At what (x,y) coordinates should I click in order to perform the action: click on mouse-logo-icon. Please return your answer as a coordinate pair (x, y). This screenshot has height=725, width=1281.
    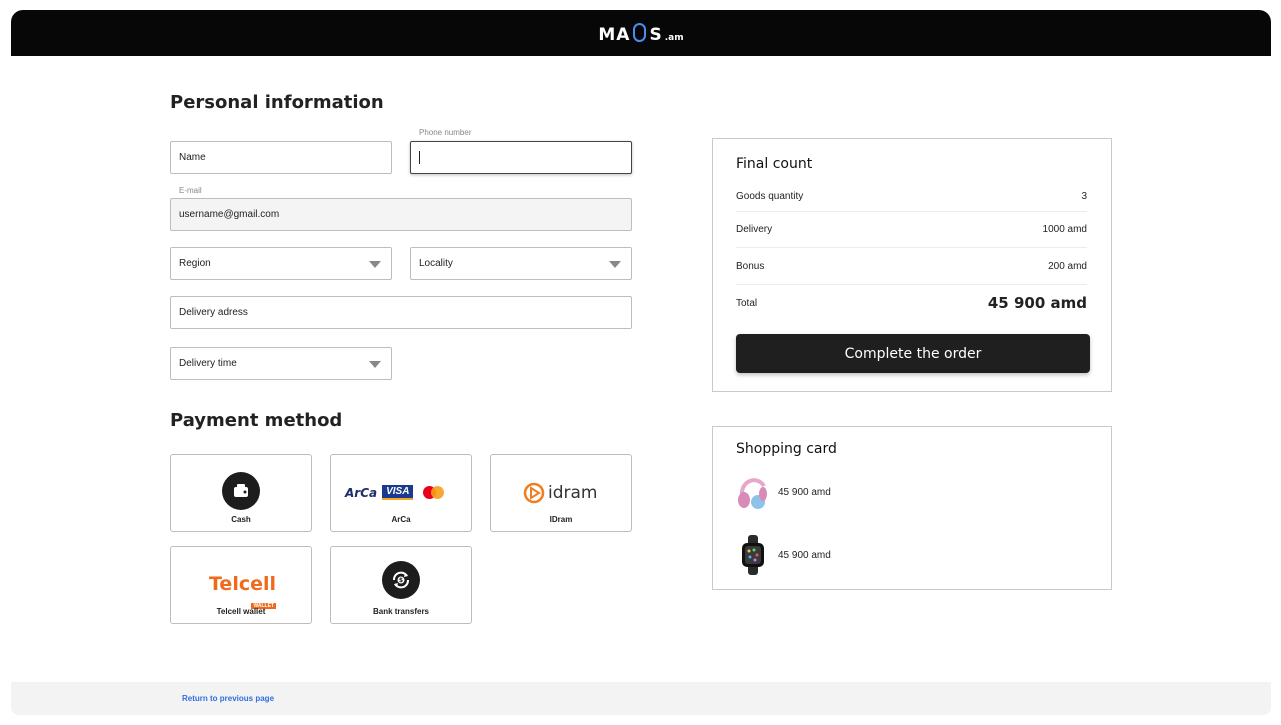
    Looking at the image, I should click on (640, 32).